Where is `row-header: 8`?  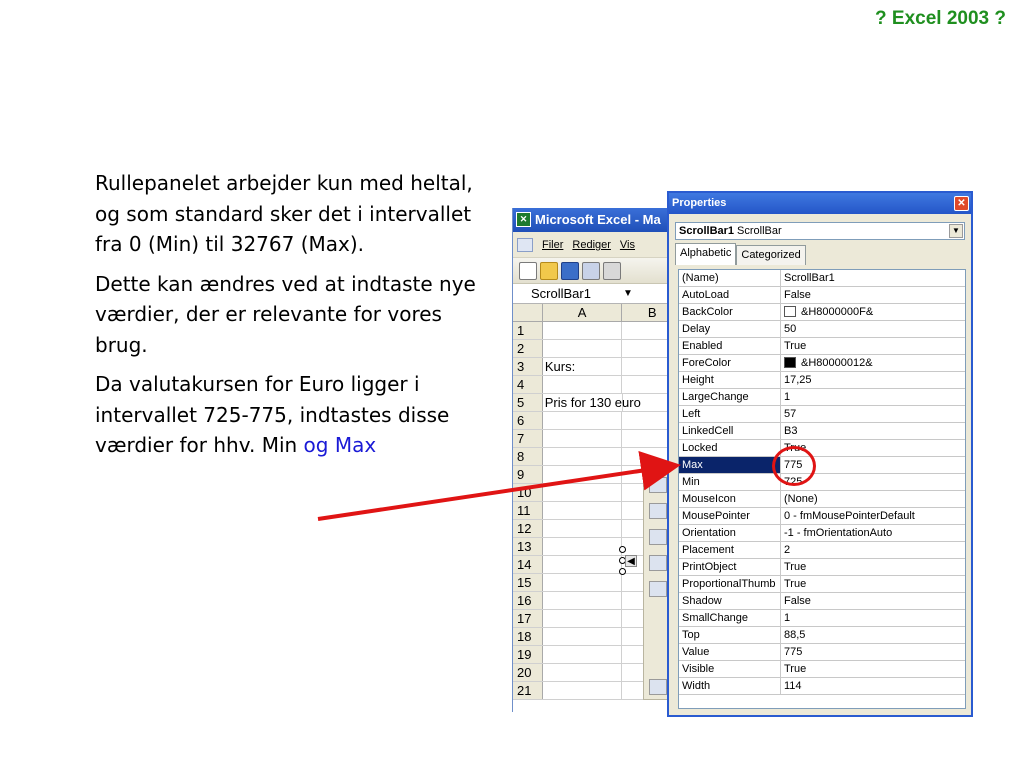 row-header: 8 is located at coordinates (528, 456).